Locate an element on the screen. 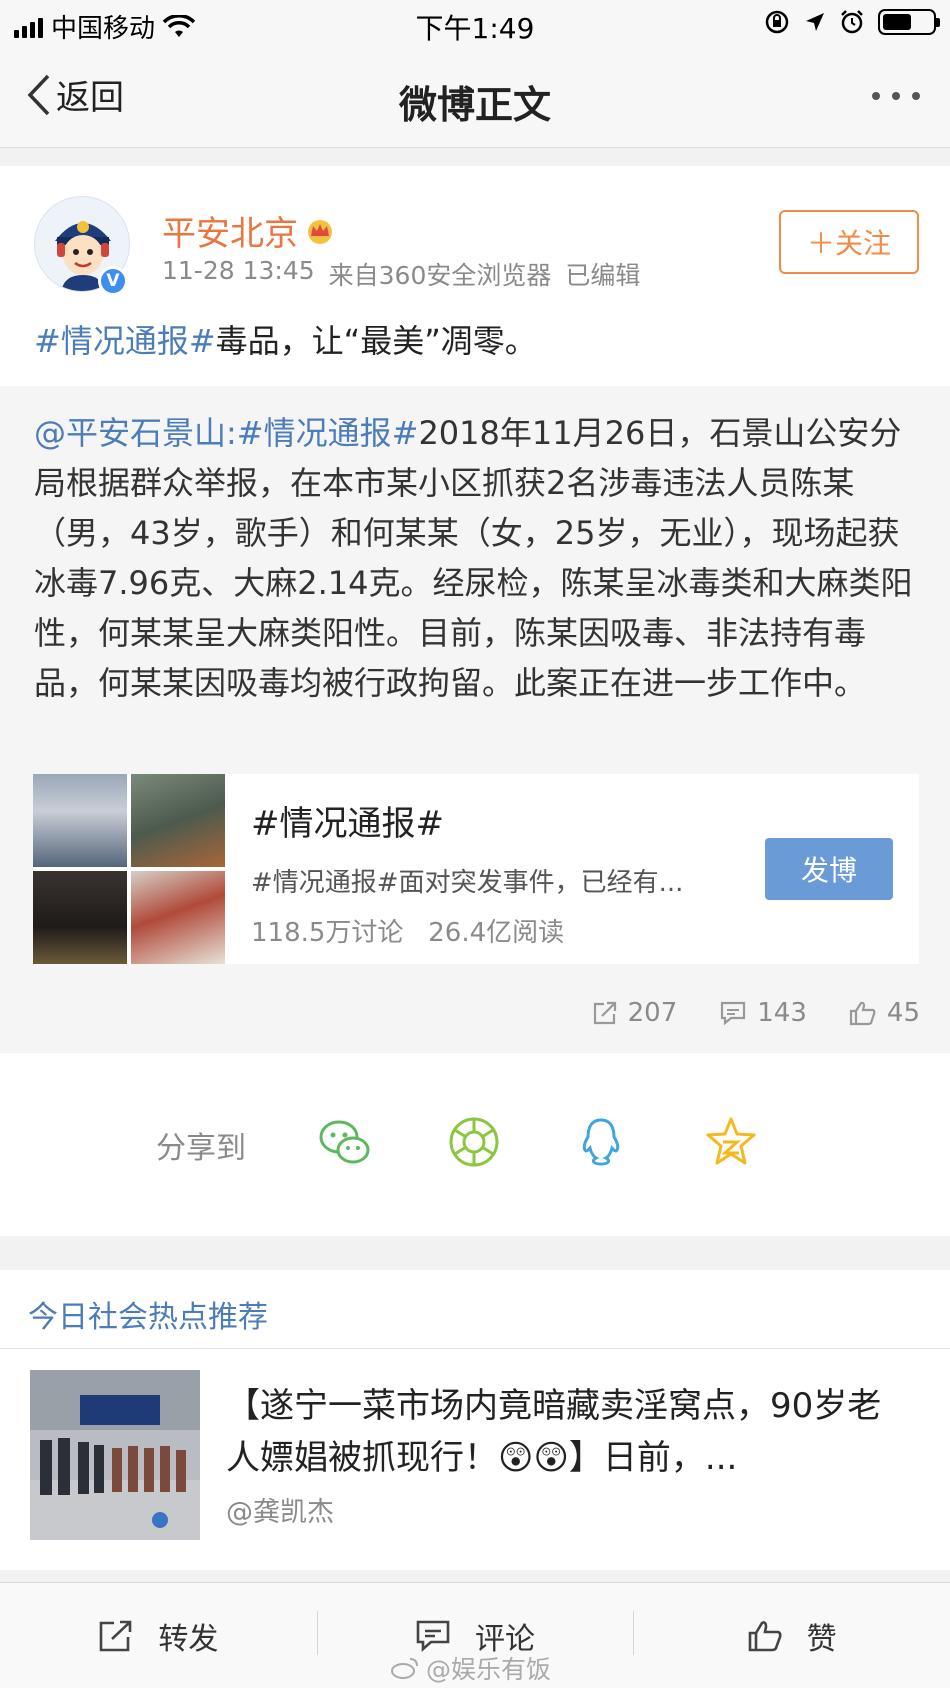 The image size is (950, 1688). repost-count-button: 207 is located at coordinates (634, 1013).